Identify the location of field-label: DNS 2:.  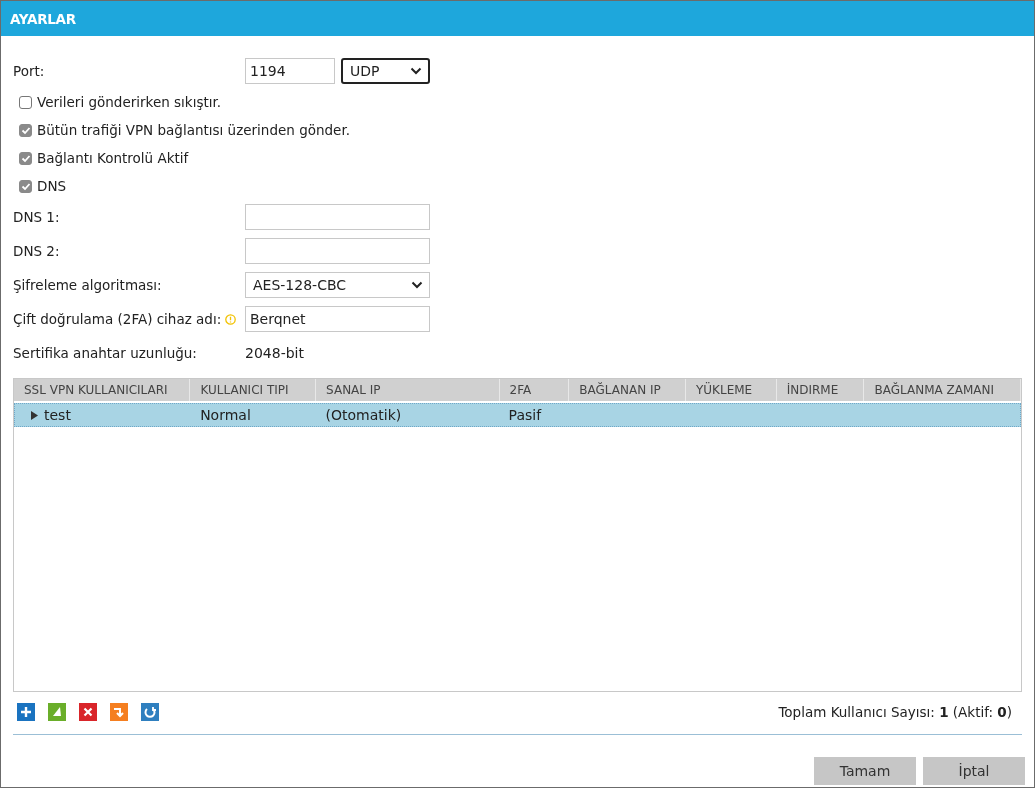
(36, 251).